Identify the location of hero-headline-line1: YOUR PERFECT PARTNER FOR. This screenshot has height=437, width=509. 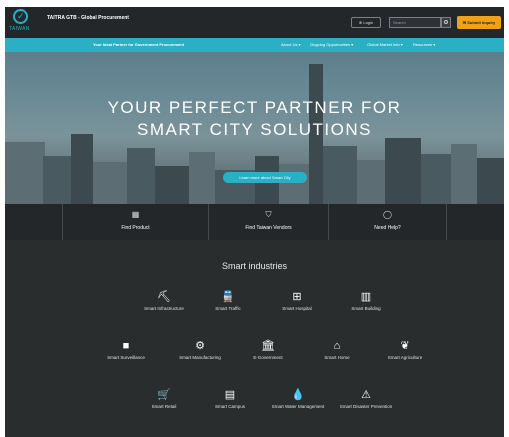
(254, 107).